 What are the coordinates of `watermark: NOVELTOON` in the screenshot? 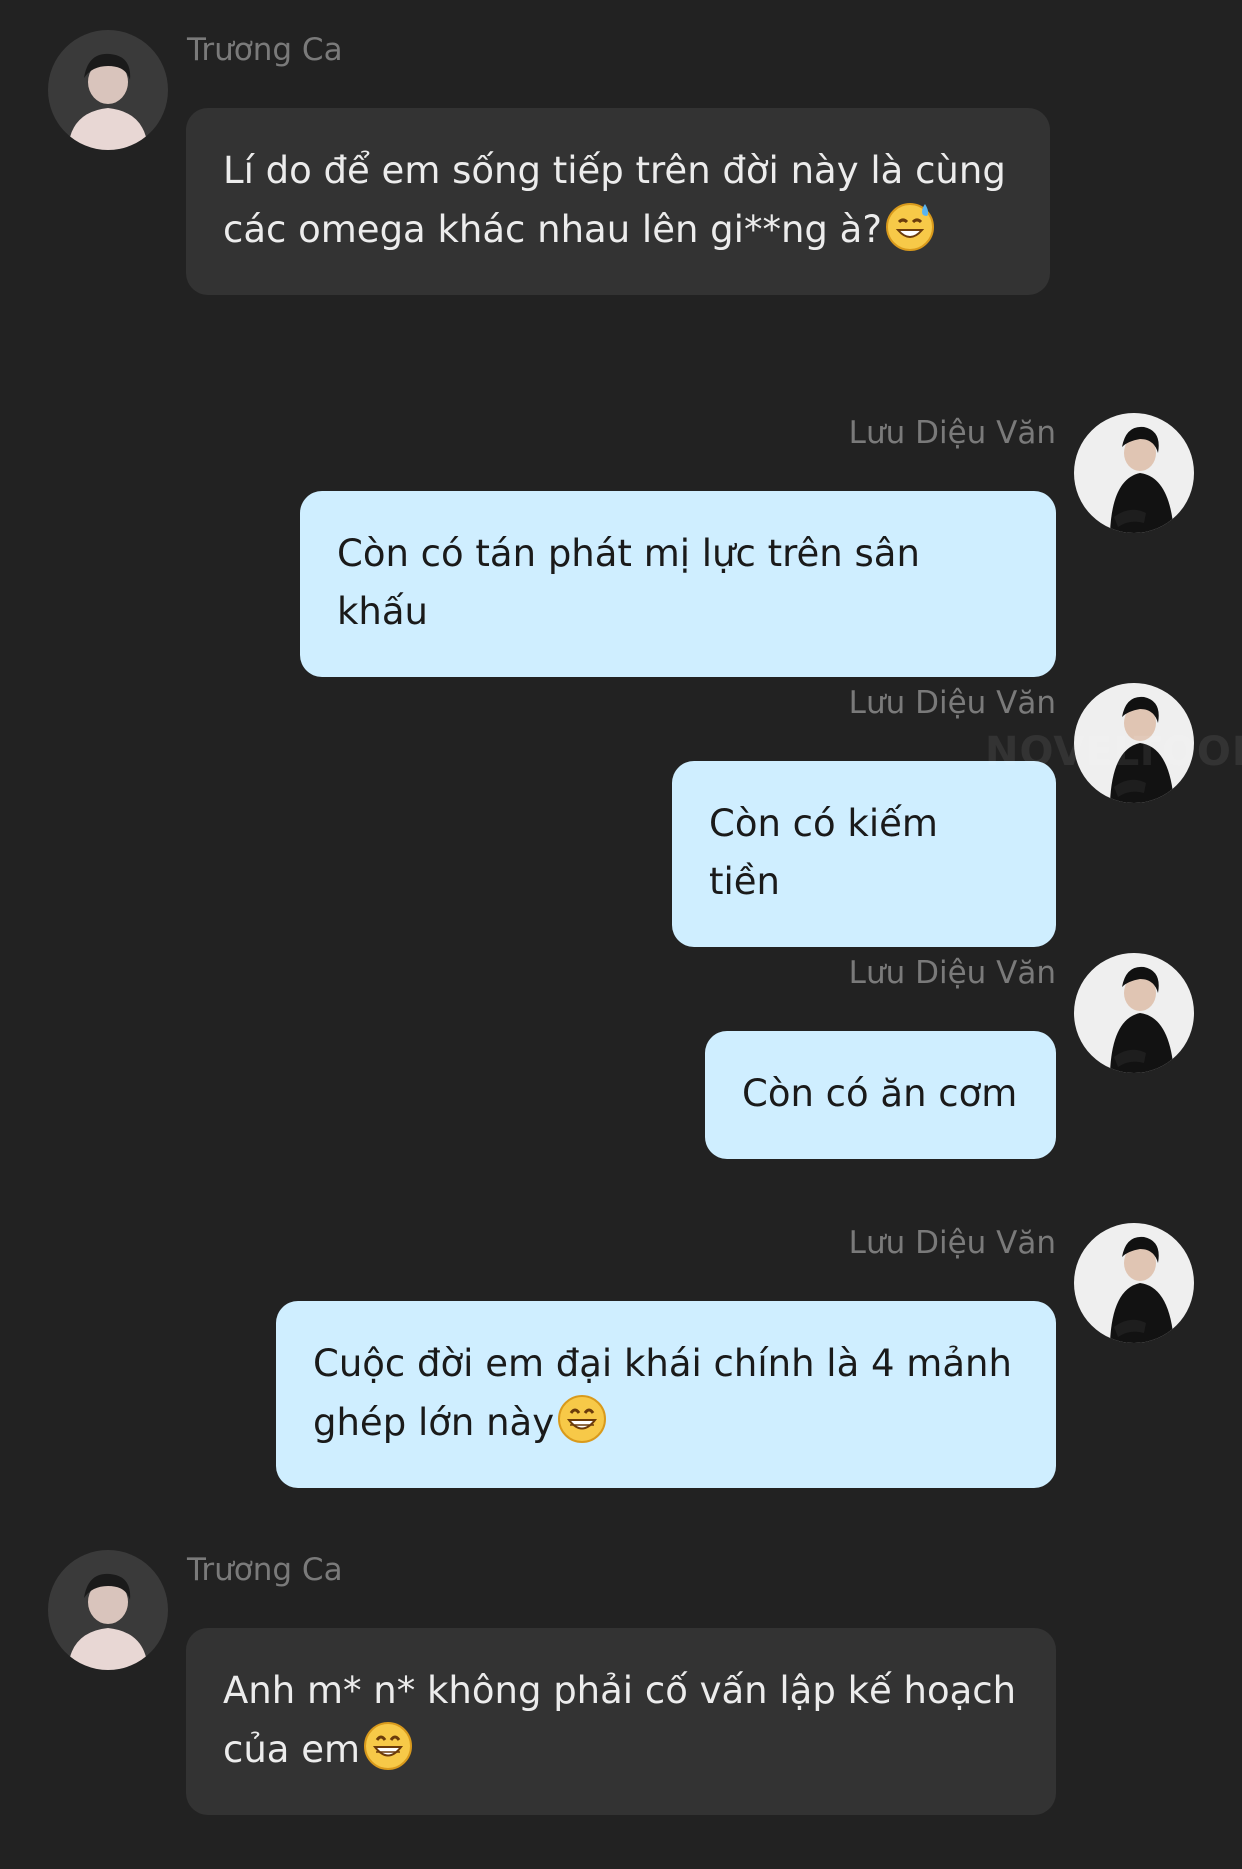 It's located at (1113, 752).